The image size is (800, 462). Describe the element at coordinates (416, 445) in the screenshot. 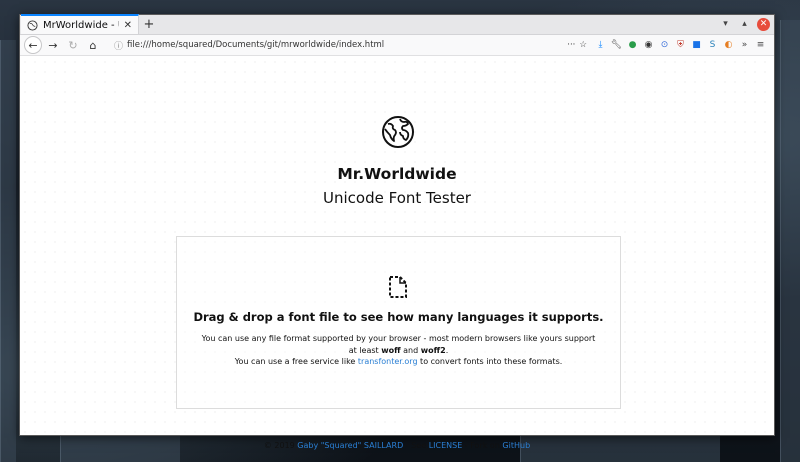

I see `see-text: - See` at that location.